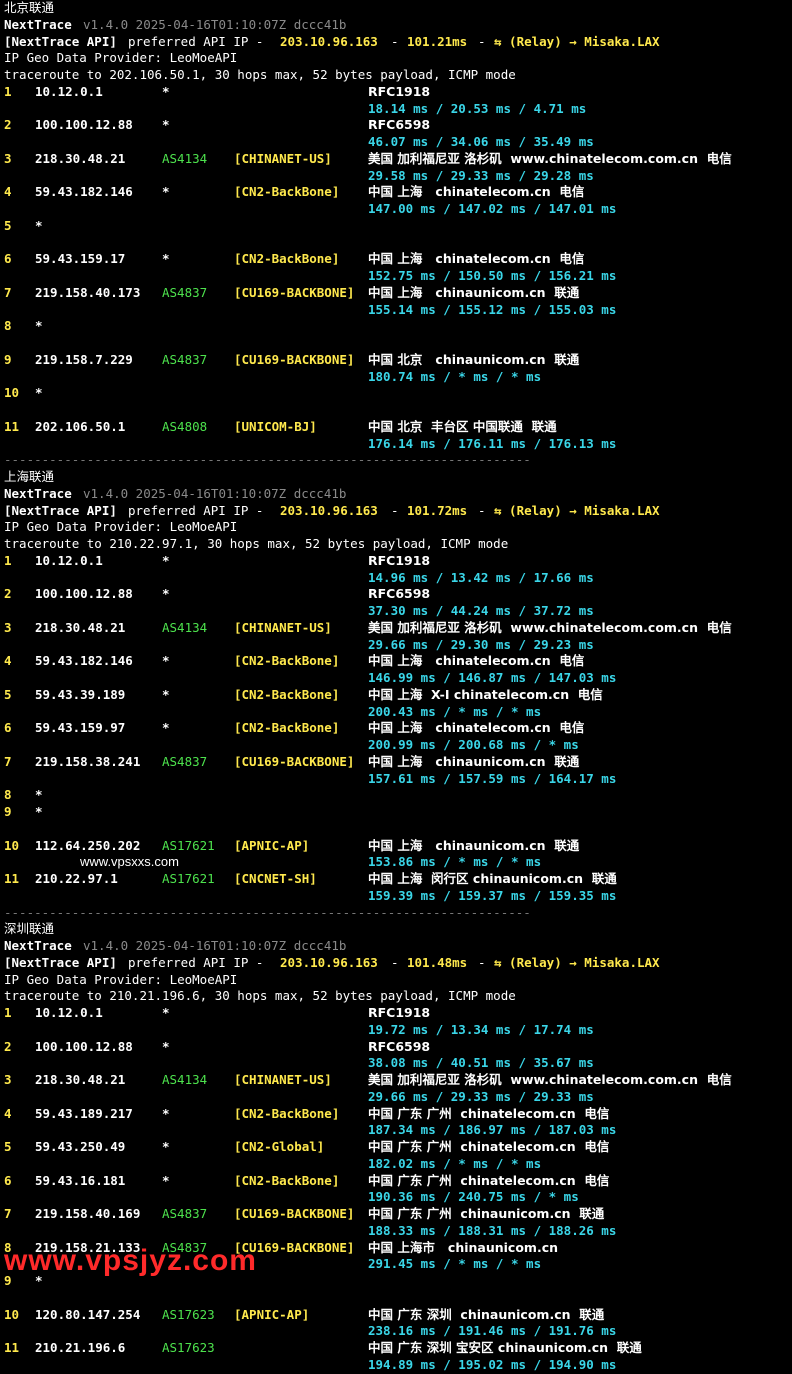 This screenshot has height=1374, width=792. What do you see at coordinates (283, 158) in the screenshot?
I see `hop-tag: [CHINANET-US]` at bounding box center [283, 158].